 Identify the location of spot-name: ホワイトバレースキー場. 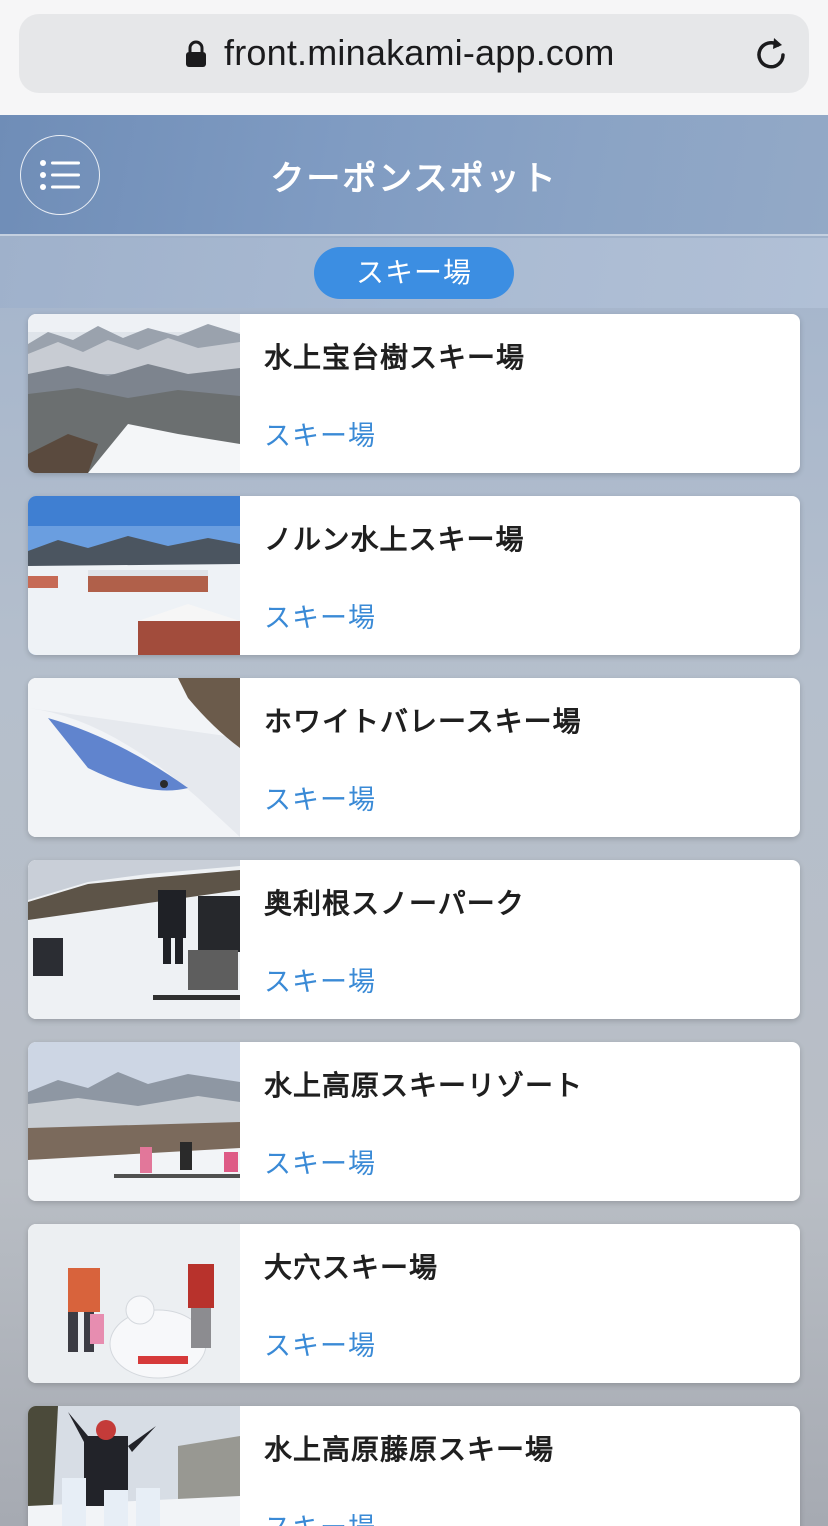
(423, 721).